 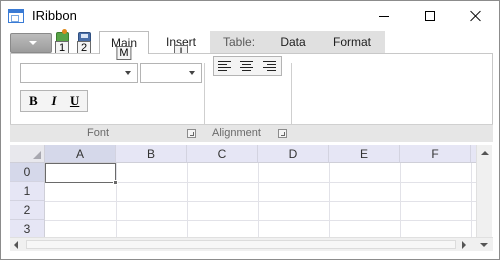 I want to click on row-header-3: 3, so click(x=27, y=228).